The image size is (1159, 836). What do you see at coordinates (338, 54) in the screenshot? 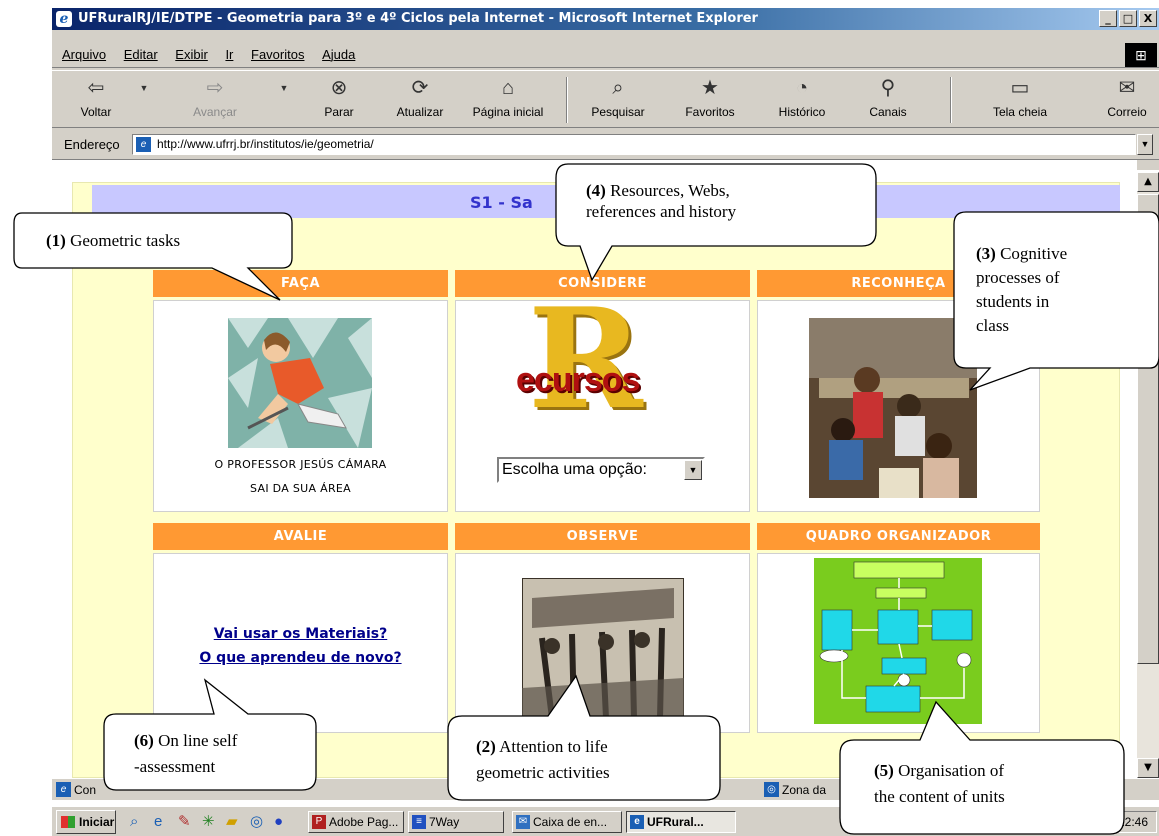
I see `menu-ajuda: Ajuda` at bounding box center [338, 54].